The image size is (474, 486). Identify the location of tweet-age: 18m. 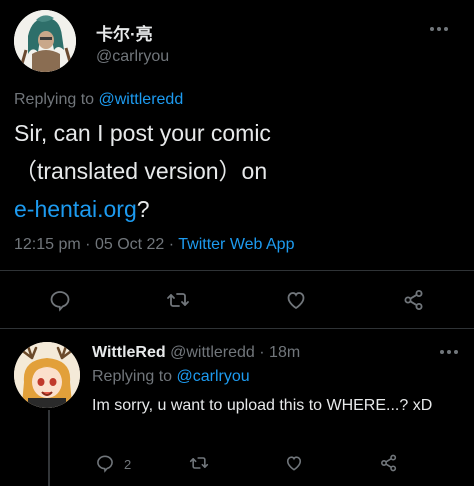
(284, 352).